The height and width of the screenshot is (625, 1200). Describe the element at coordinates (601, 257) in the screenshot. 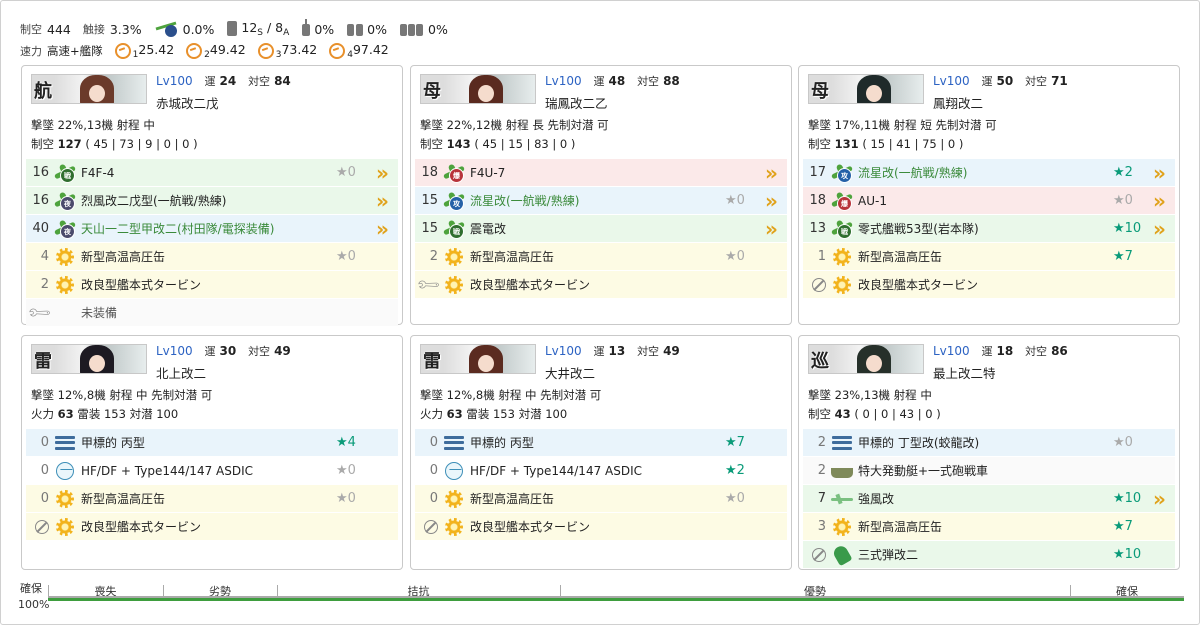

I see `equipment-slot: 2 新型高温高圧缶 ★0` at that location.